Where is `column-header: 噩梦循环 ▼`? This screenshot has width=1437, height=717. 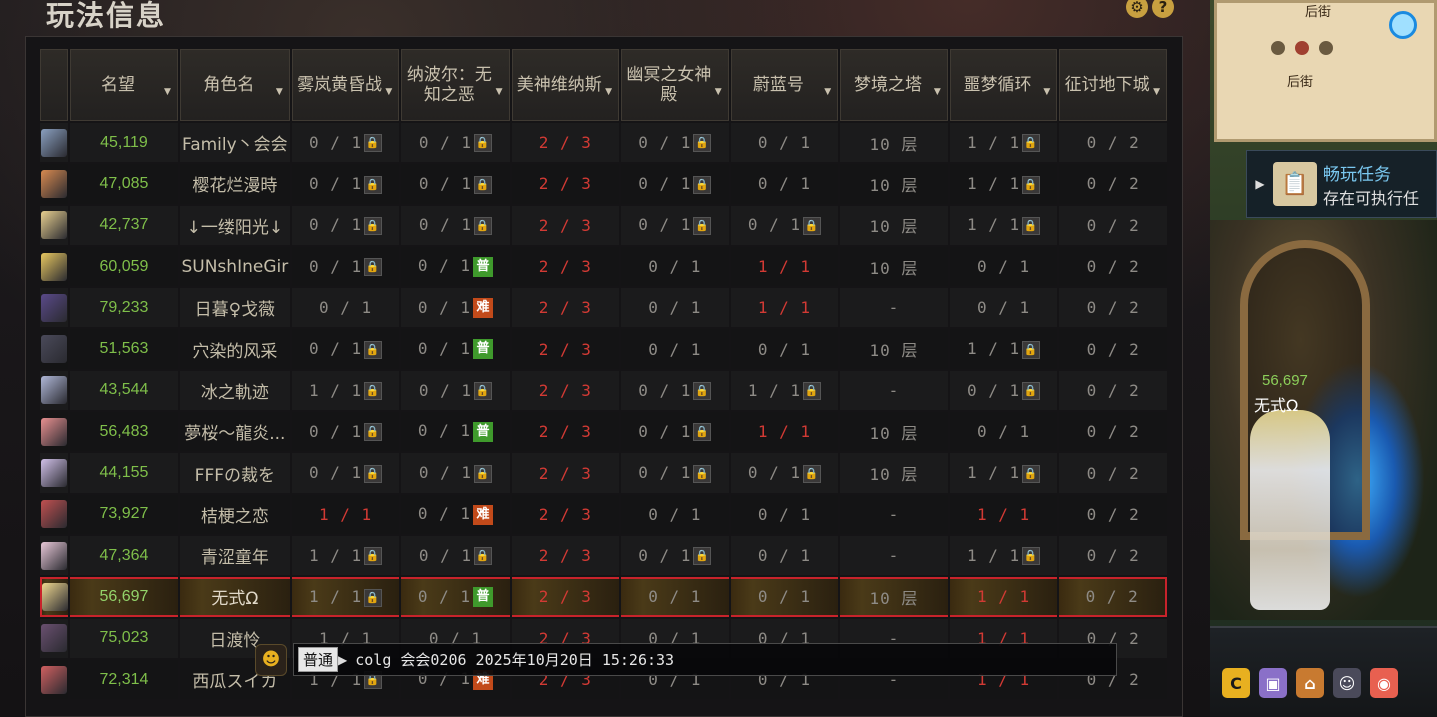
column-header: 噩梦循环 ▼ is located at coordinates (1003, 85).